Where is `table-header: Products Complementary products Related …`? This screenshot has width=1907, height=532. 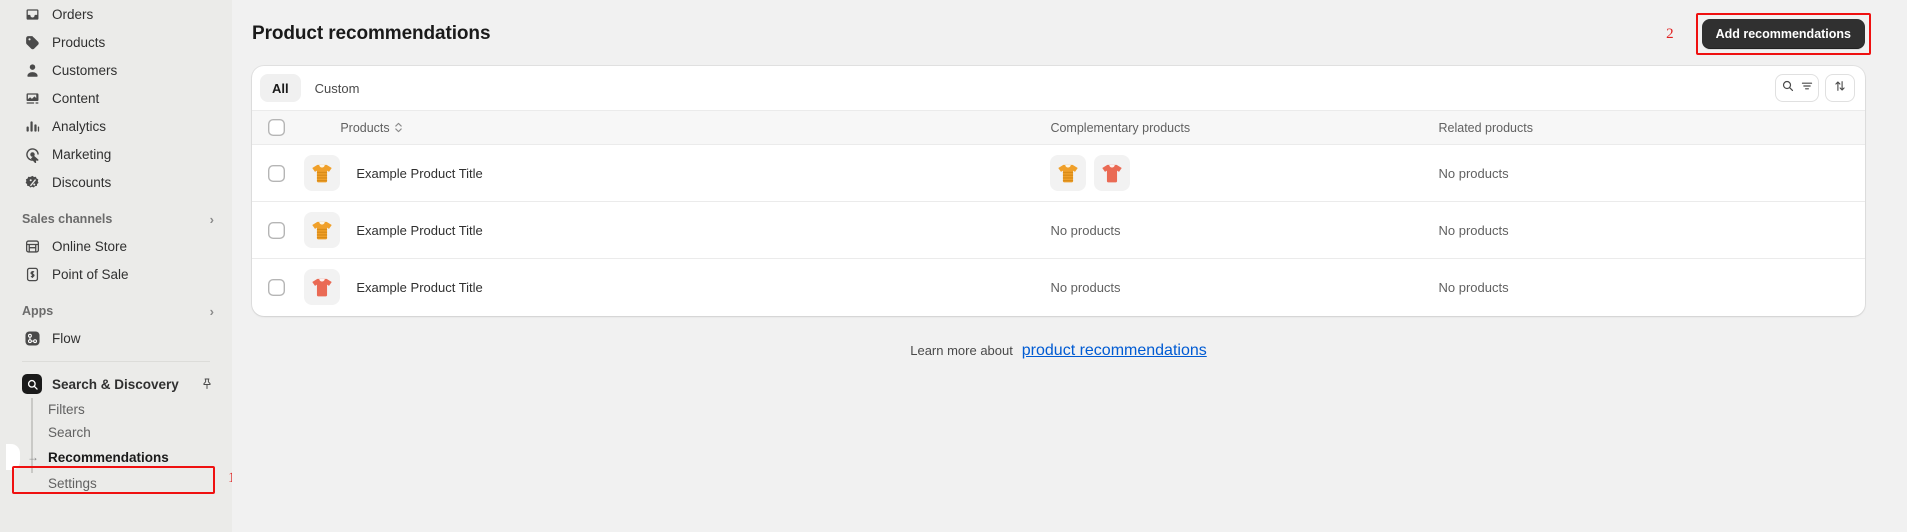
table-header: Products Complementary products Related … is located at coordinates (1058, 127).